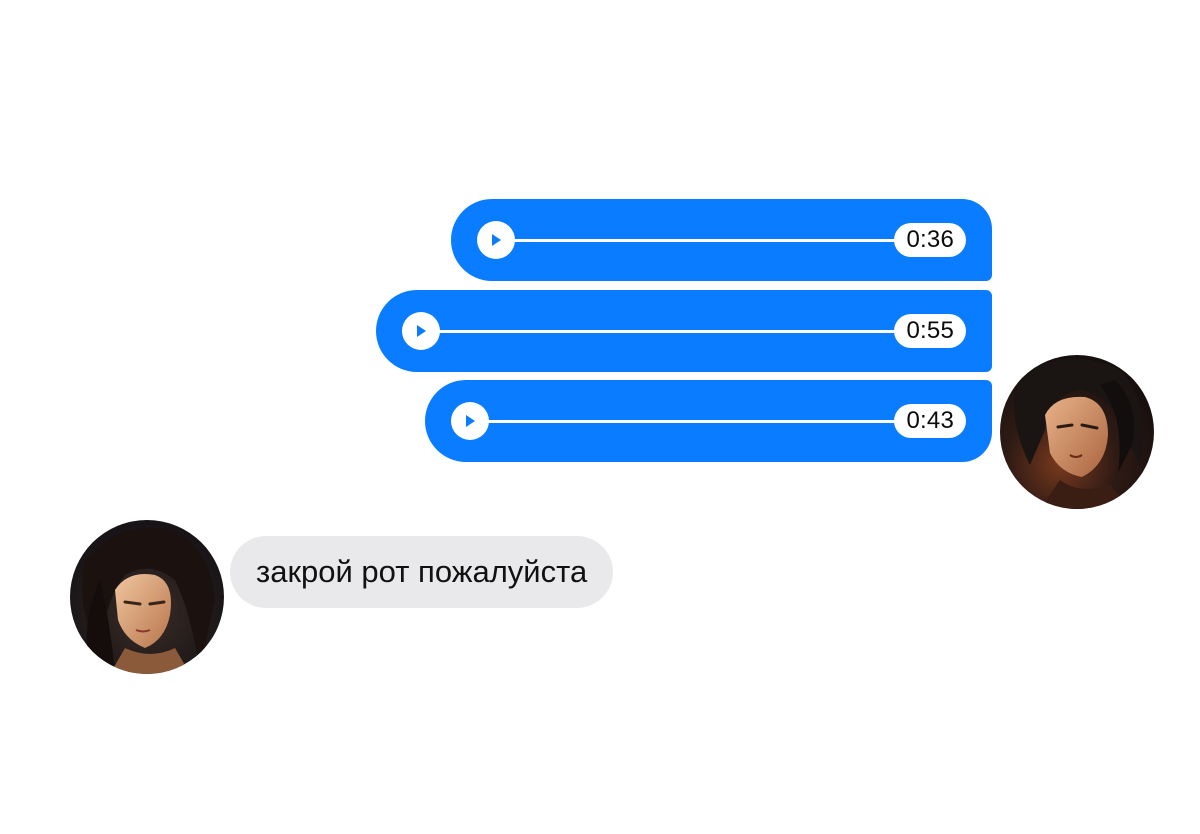  I want to click on voice-duration-3: 0:43, so click(930, 421).